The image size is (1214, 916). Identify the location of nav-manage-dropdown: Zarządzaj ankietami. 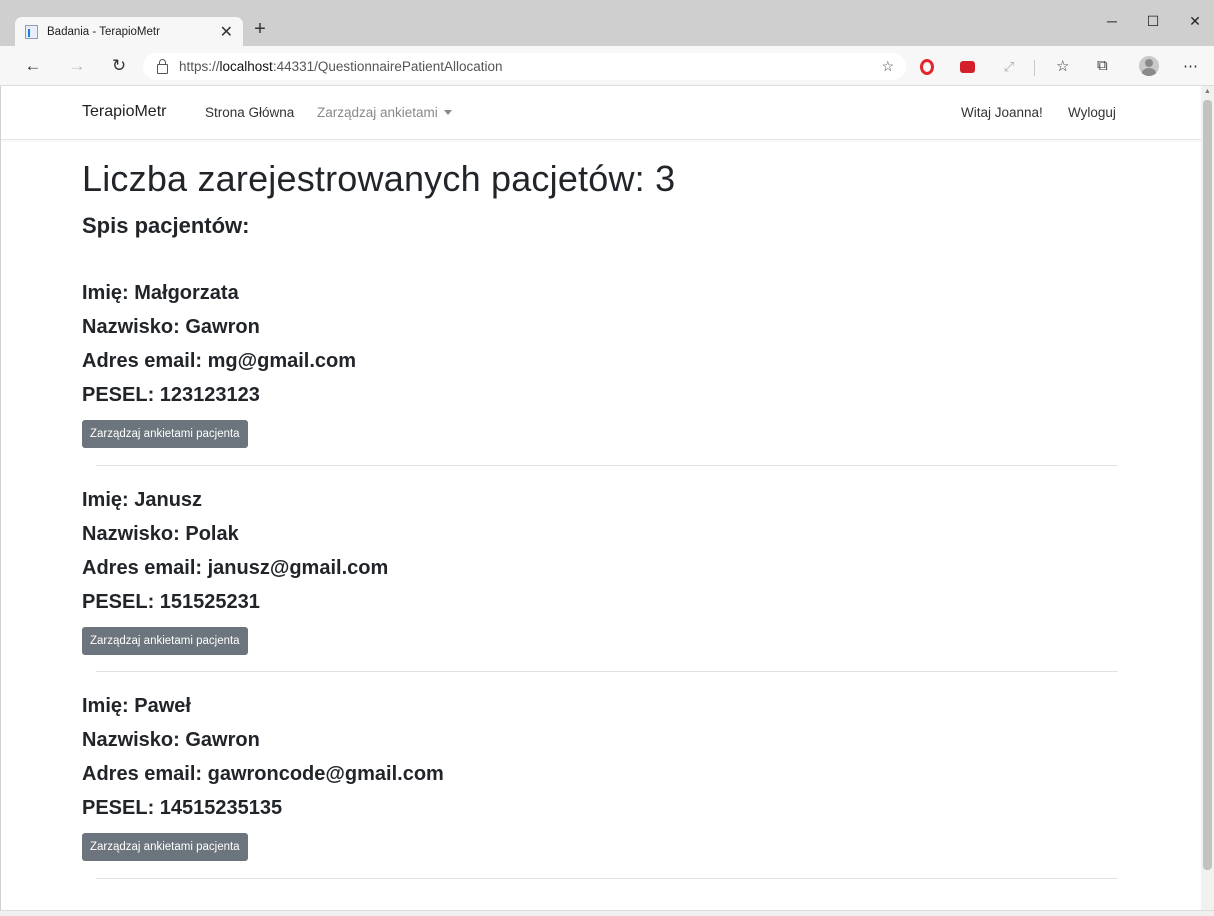
(384, 112).